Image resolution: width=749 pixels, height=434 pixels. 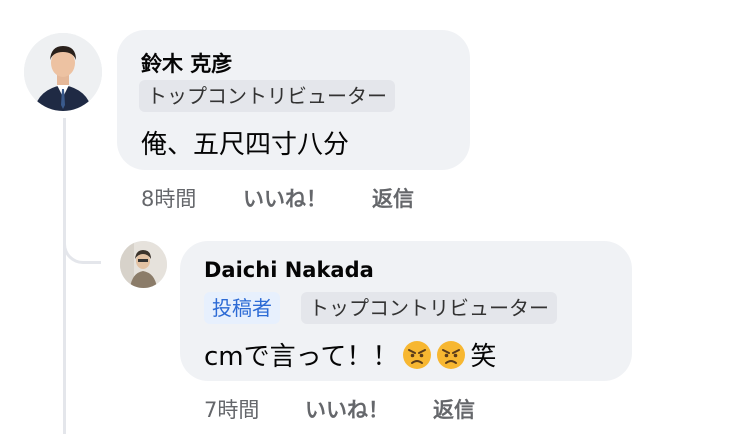 What do you see at coordinates (301, 357) in the screenshot?
I see `comment-text-body: cmで言って！！` at bounding box center [301, 357].